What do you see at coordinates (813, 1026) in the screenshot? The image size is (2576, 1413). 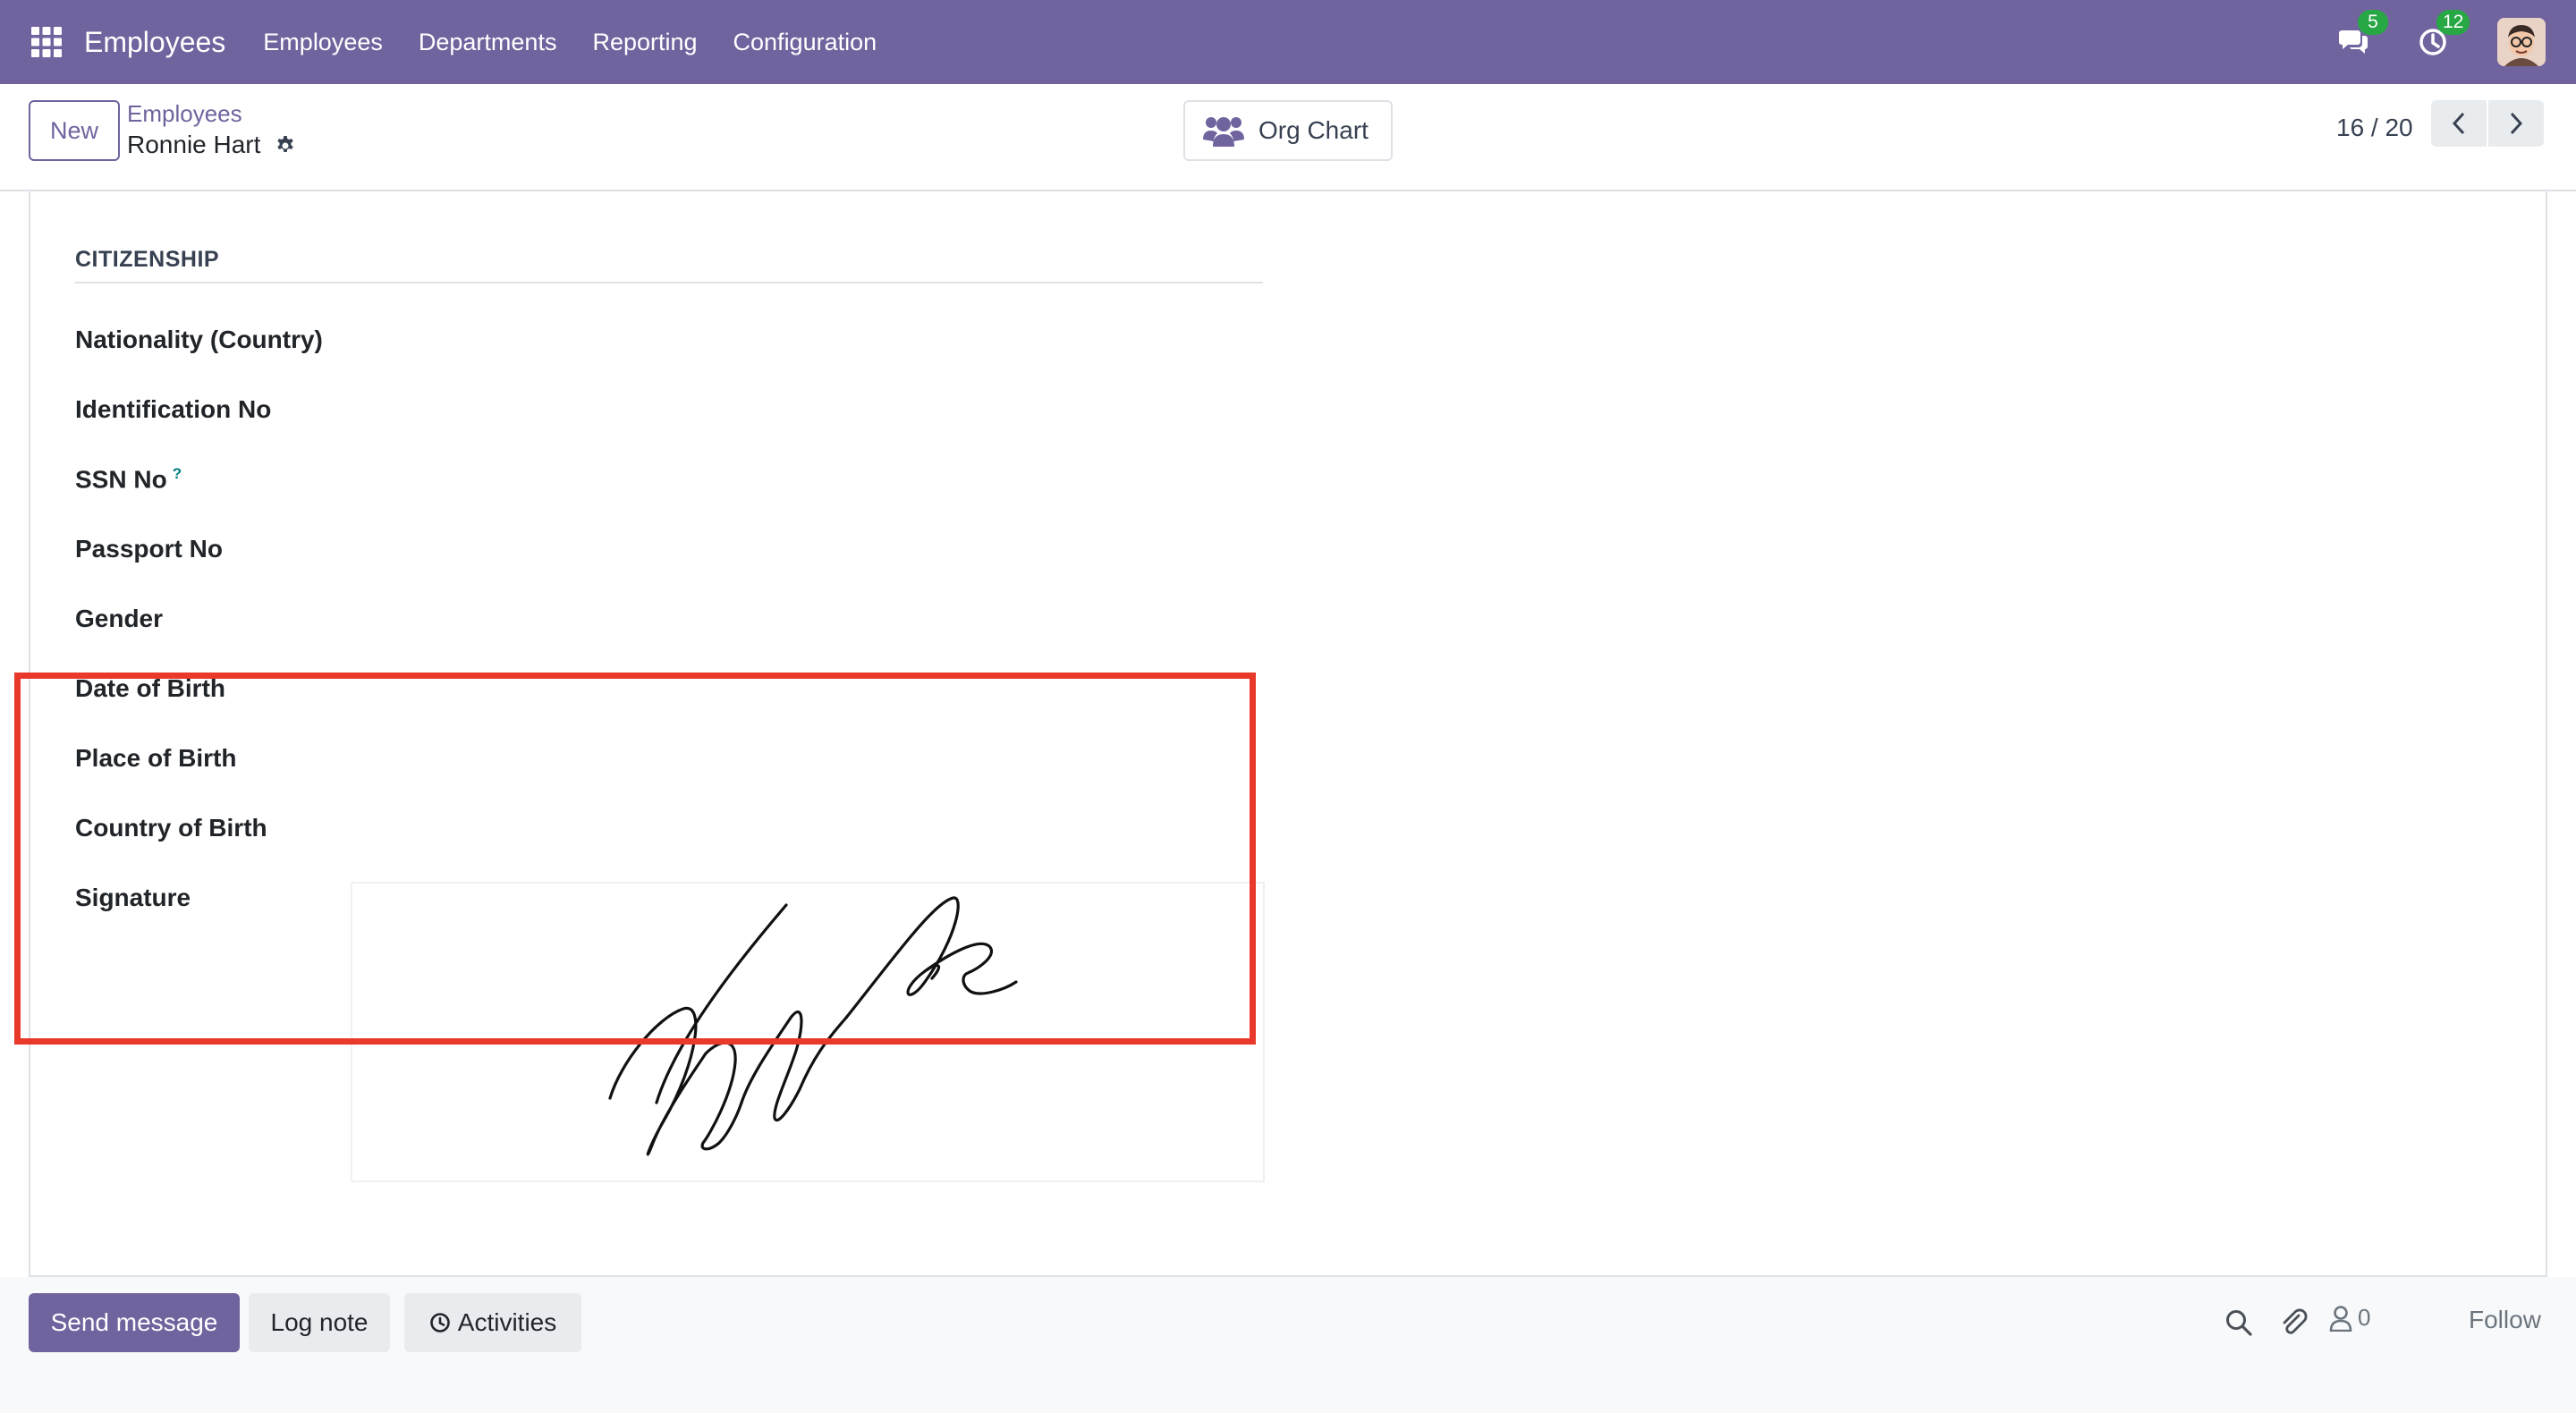 I see `signature-image` at bounding box center [813, 1026].